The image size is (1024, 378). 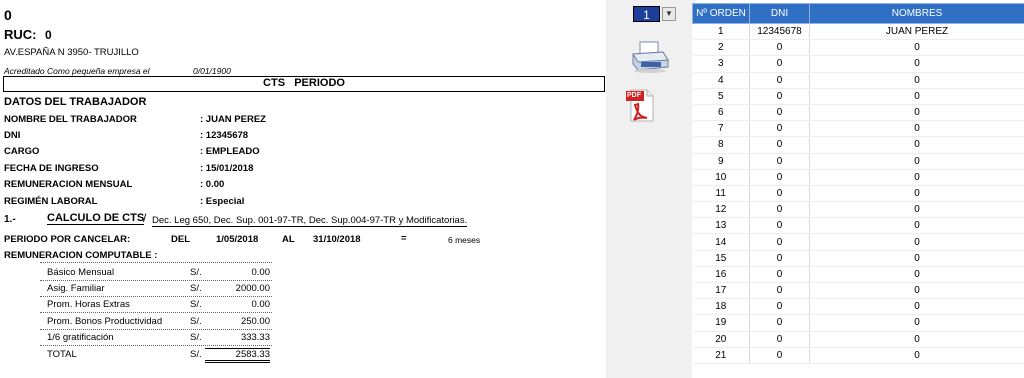 I want to click on table-row: 800, so click(x=858, y=145).